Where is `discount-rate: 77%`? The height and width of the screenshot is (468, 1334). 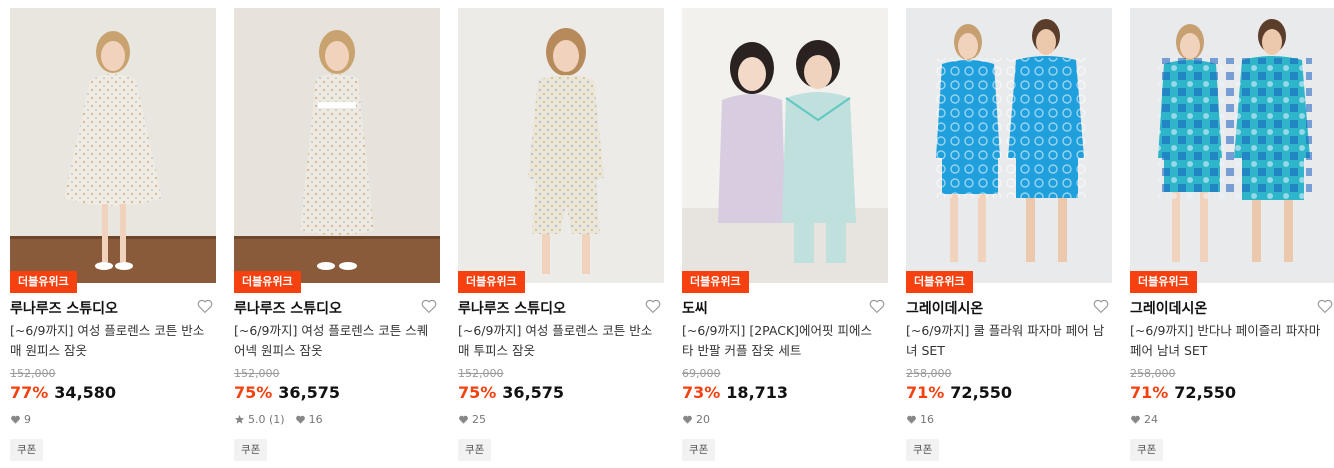
discount-rate: 77% is located at coordinates (29, 392).